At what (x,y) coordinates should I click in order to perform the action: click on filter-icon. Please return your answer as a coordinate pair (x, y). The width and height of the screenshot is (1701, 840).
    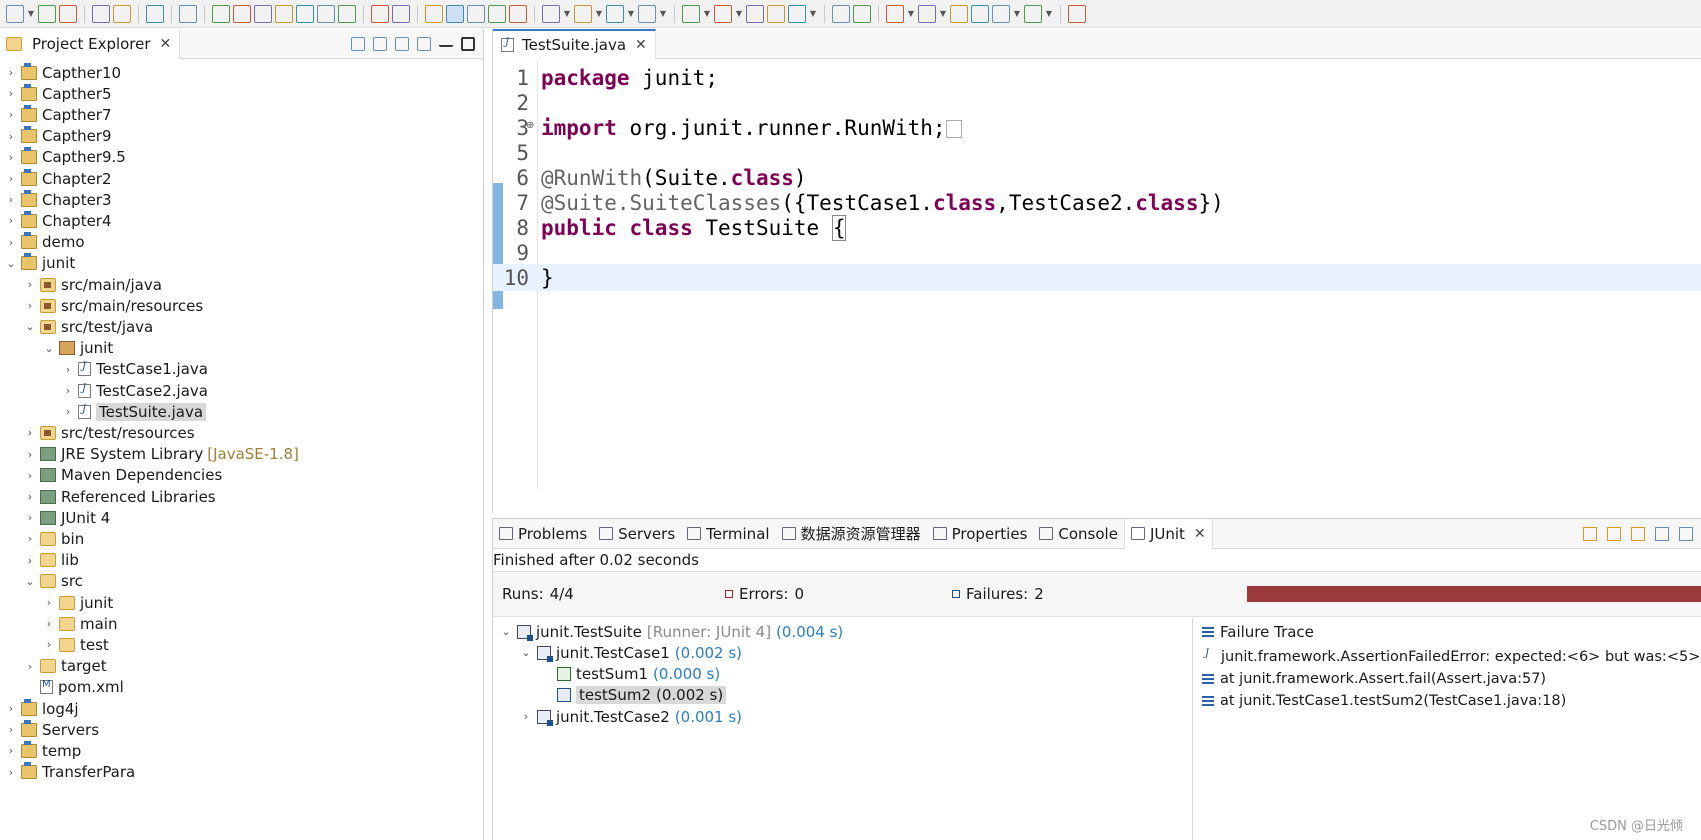
    Looking at the image, I should click on (402, 43).